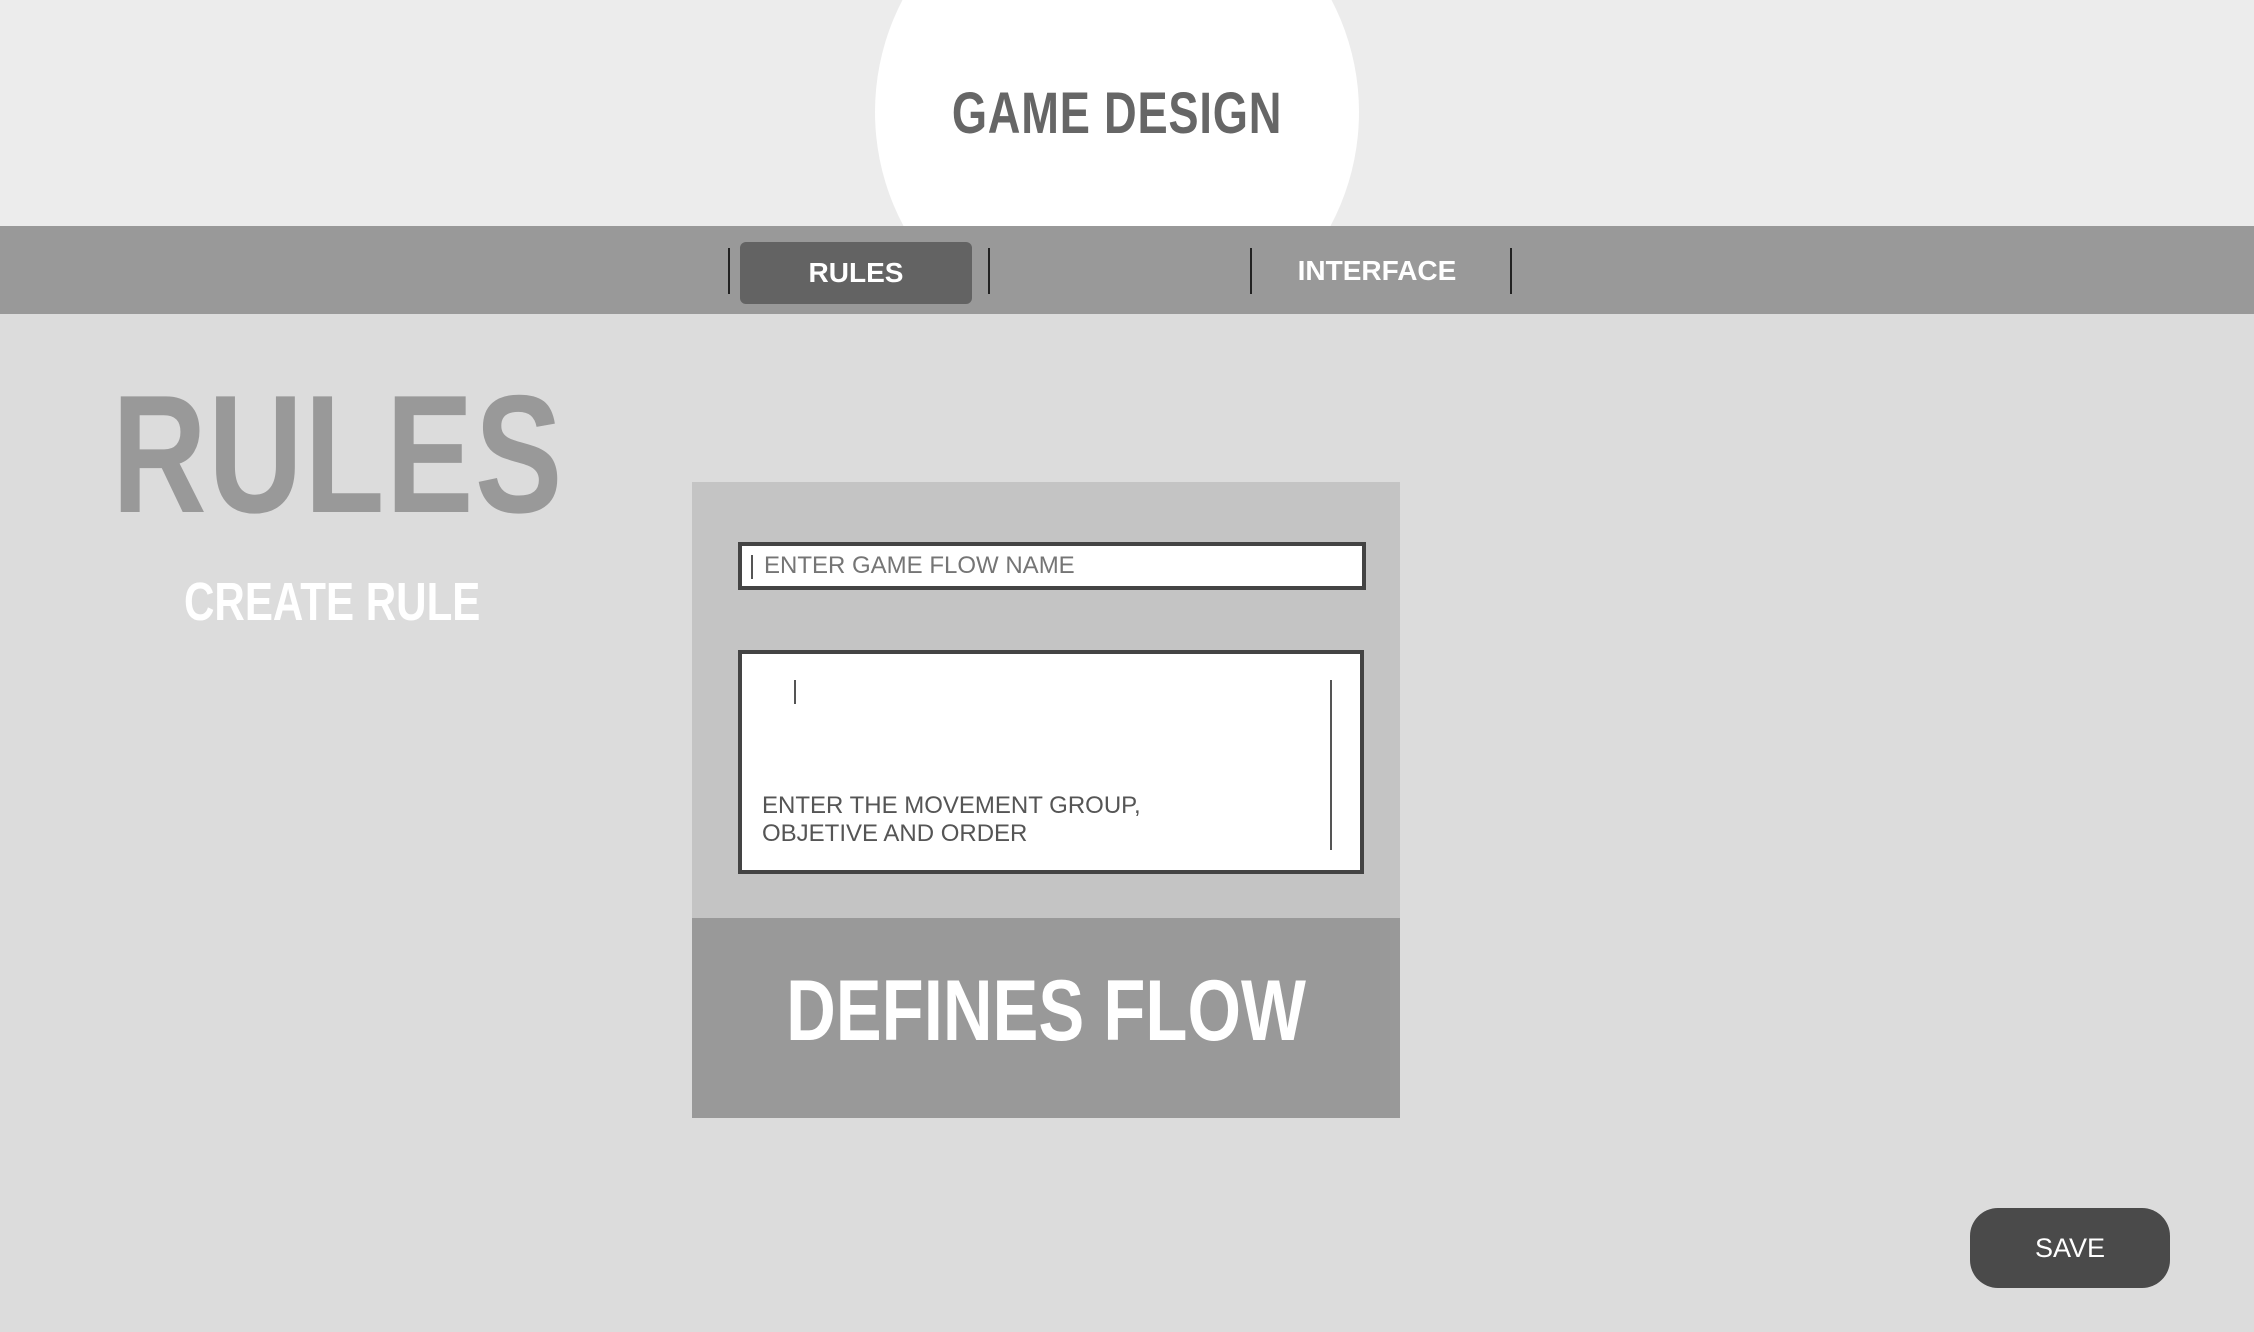 This screenshot has height=1332, width=2254. I want to click on textarea-scrollbar, so click(1331, 765).